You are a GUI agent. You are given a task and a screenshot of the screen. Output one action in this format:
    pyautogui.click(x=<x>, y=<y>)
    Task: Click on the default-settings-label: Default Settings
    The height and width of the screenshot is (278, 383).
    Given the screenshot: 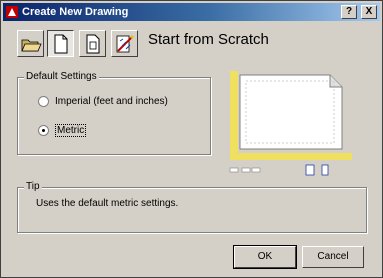 What is the action you would take?
    pyautogui.click(x=61, y=76)
    